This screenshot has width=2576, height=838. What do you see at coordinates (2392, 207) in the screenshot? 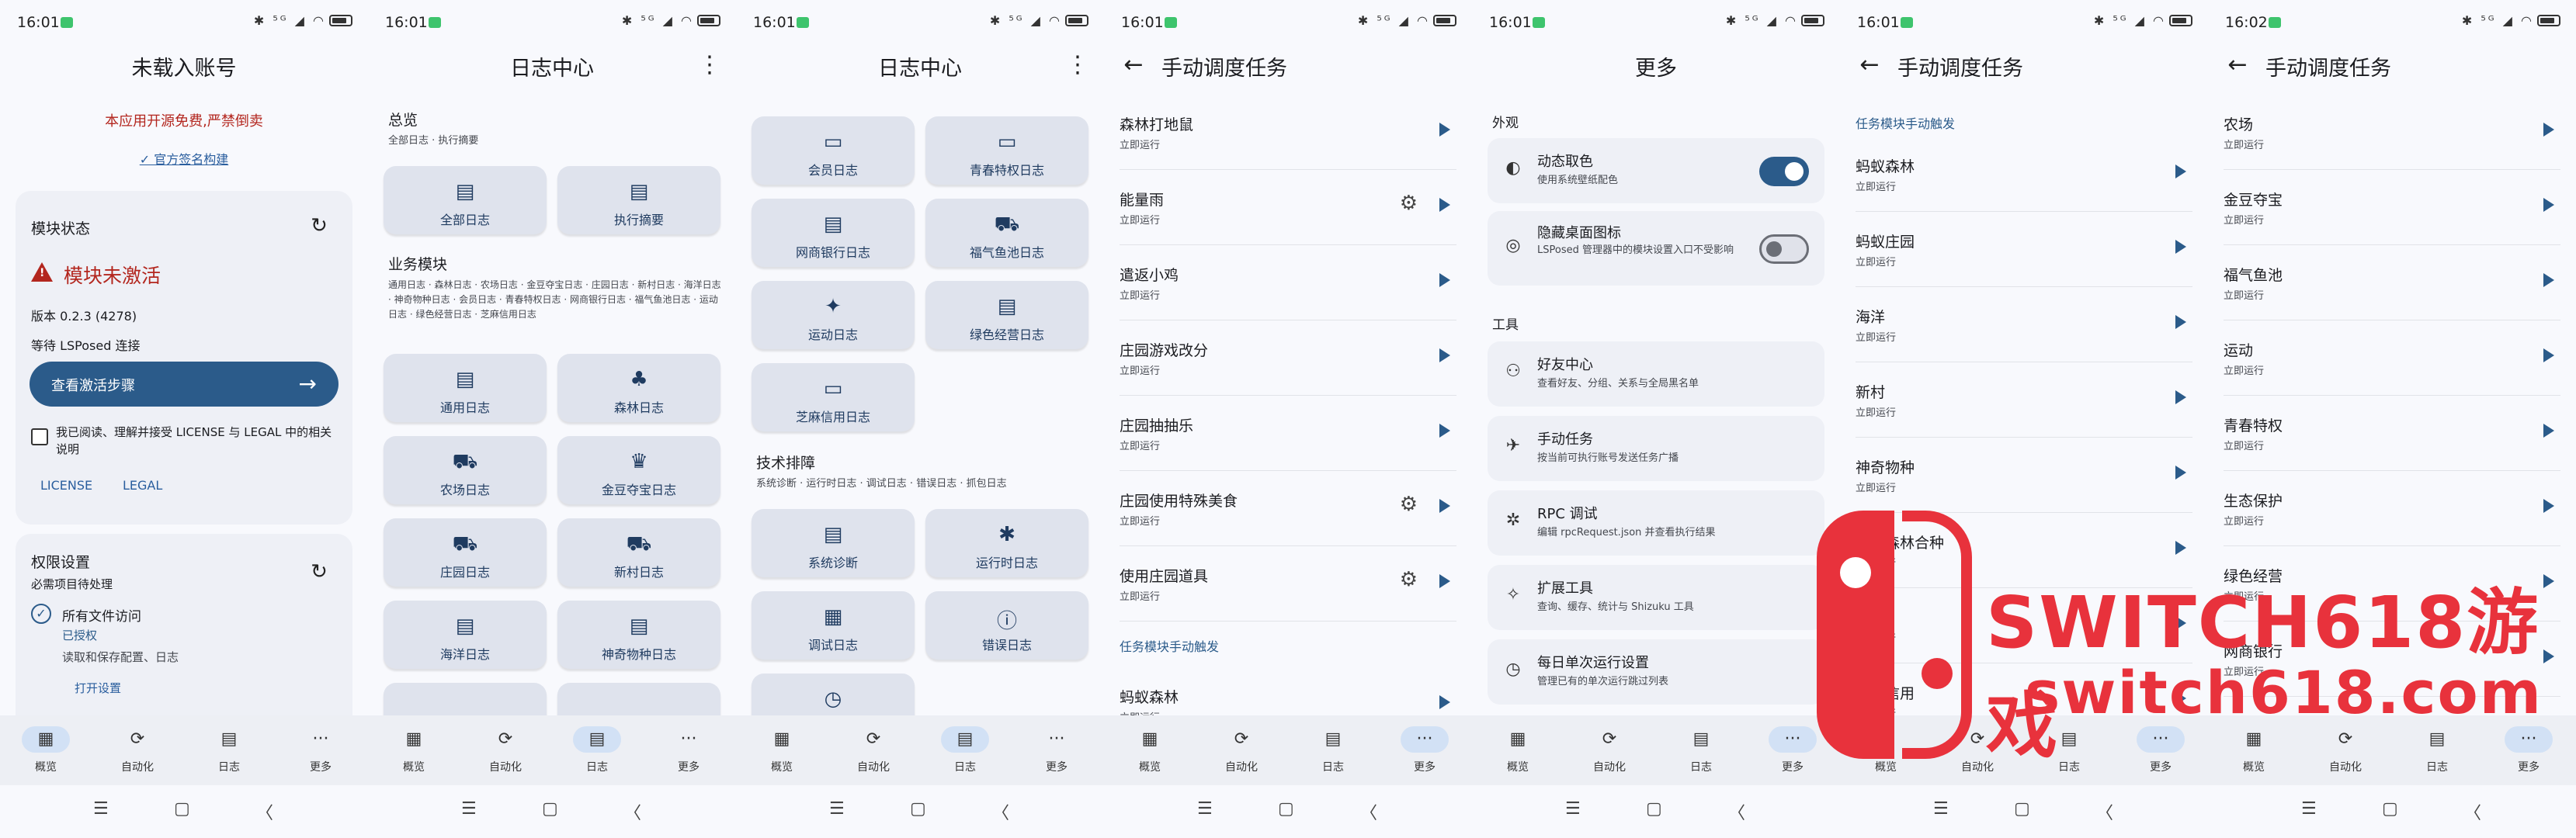
I see `task-row: 金豆夺宝 立即运行` at bounding box center [2392, 207].